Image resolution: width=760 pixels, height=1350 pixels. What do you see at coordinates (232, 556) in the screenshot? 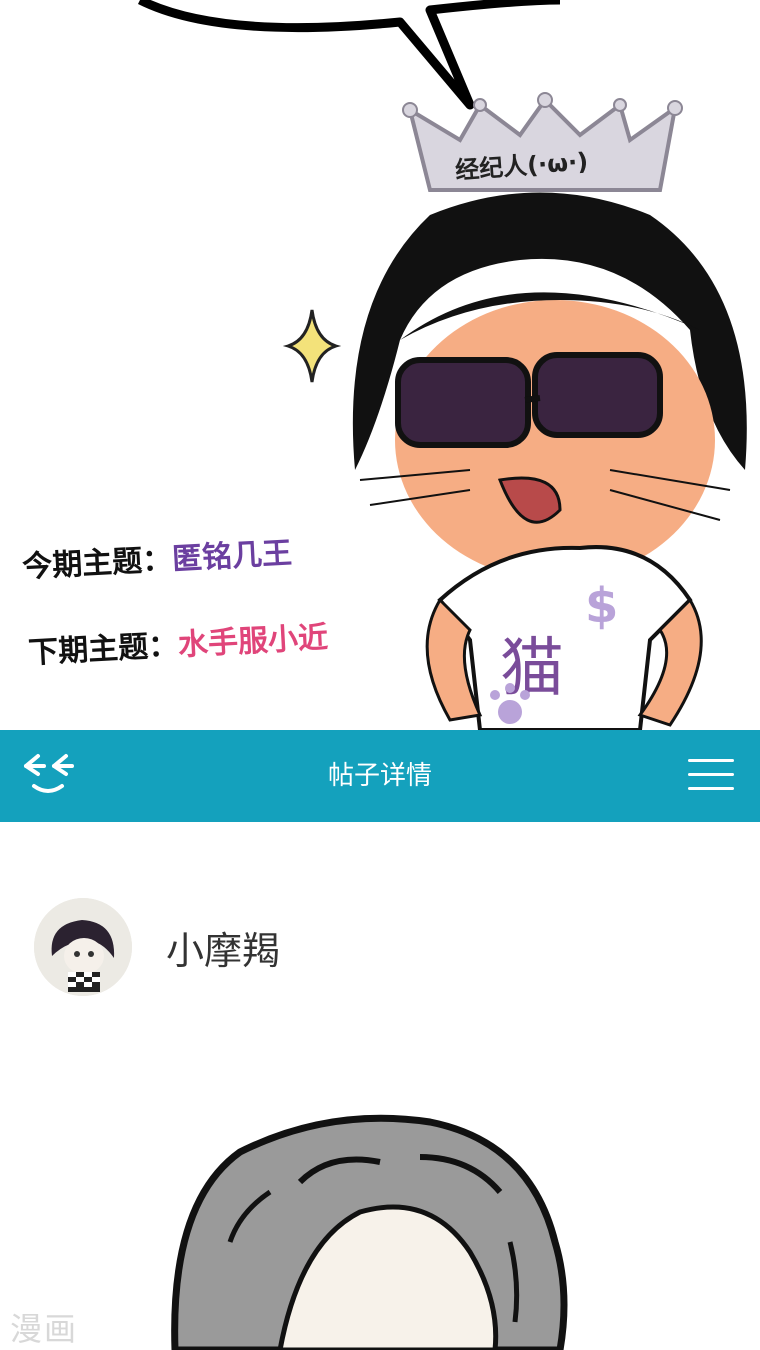
I see `current-theme-value: 匿铭几王` at bounding box center [232, 556].